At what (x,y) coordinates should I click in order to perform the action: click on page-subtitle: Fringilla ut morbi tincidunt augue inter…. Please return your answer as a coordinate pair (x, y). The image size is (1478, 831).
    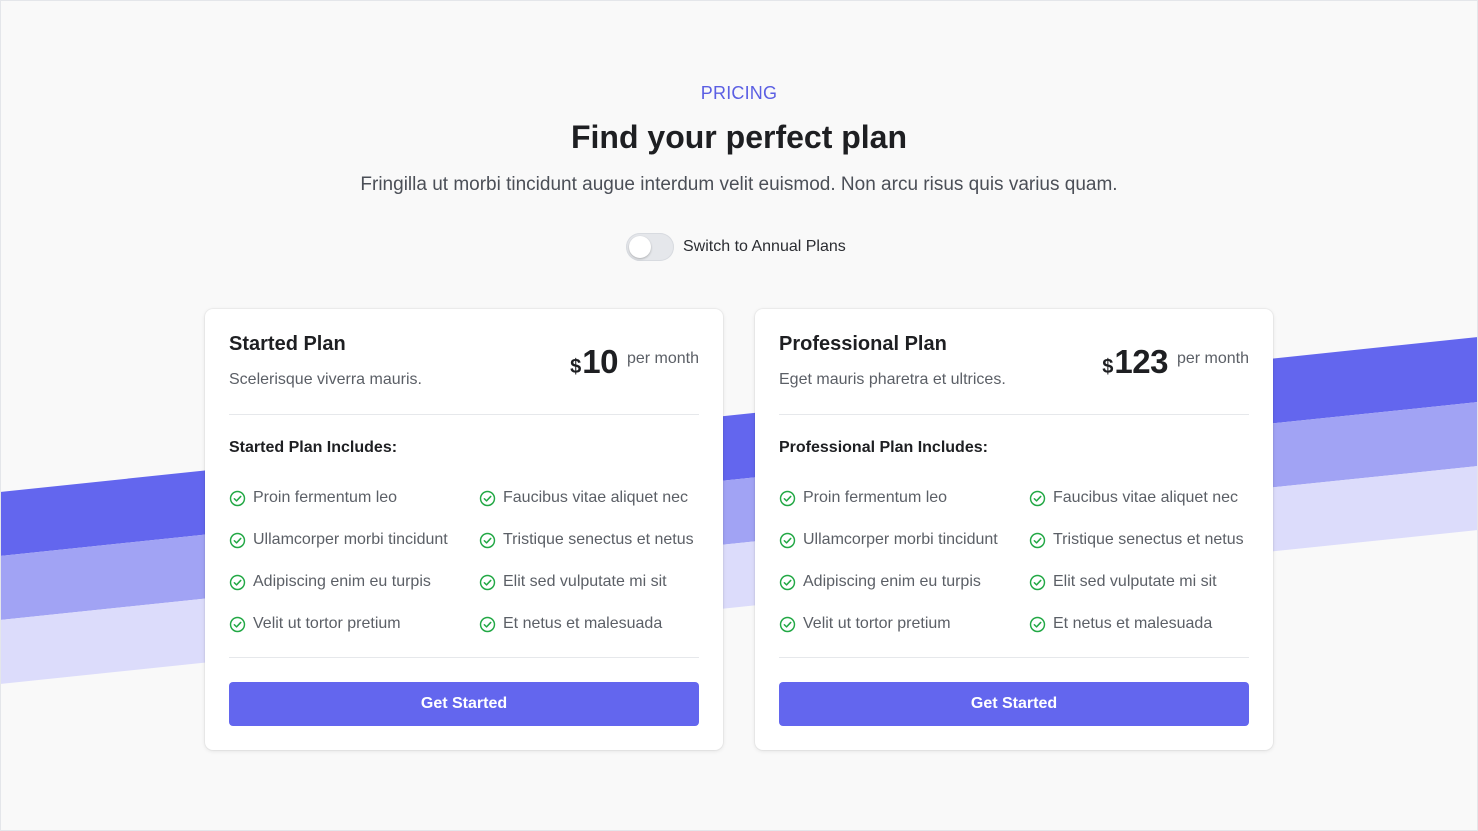
    Looking at the image, I should click on (739, 184).